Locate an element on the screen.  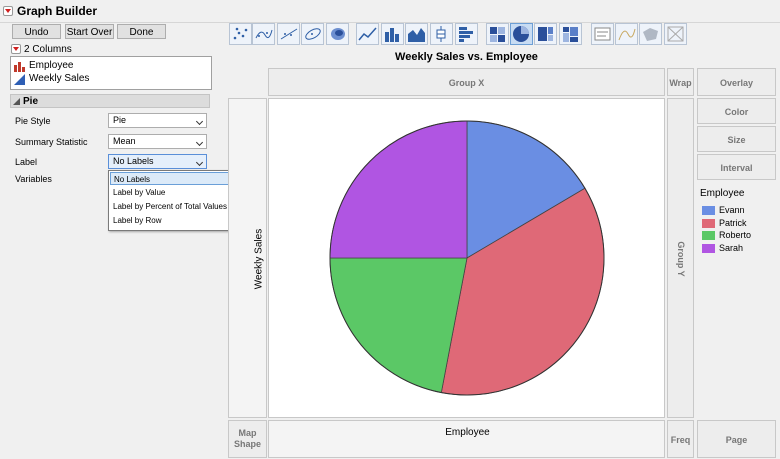
menu-item-label-by-value: Label by Value is located at coordinates (173, 192).